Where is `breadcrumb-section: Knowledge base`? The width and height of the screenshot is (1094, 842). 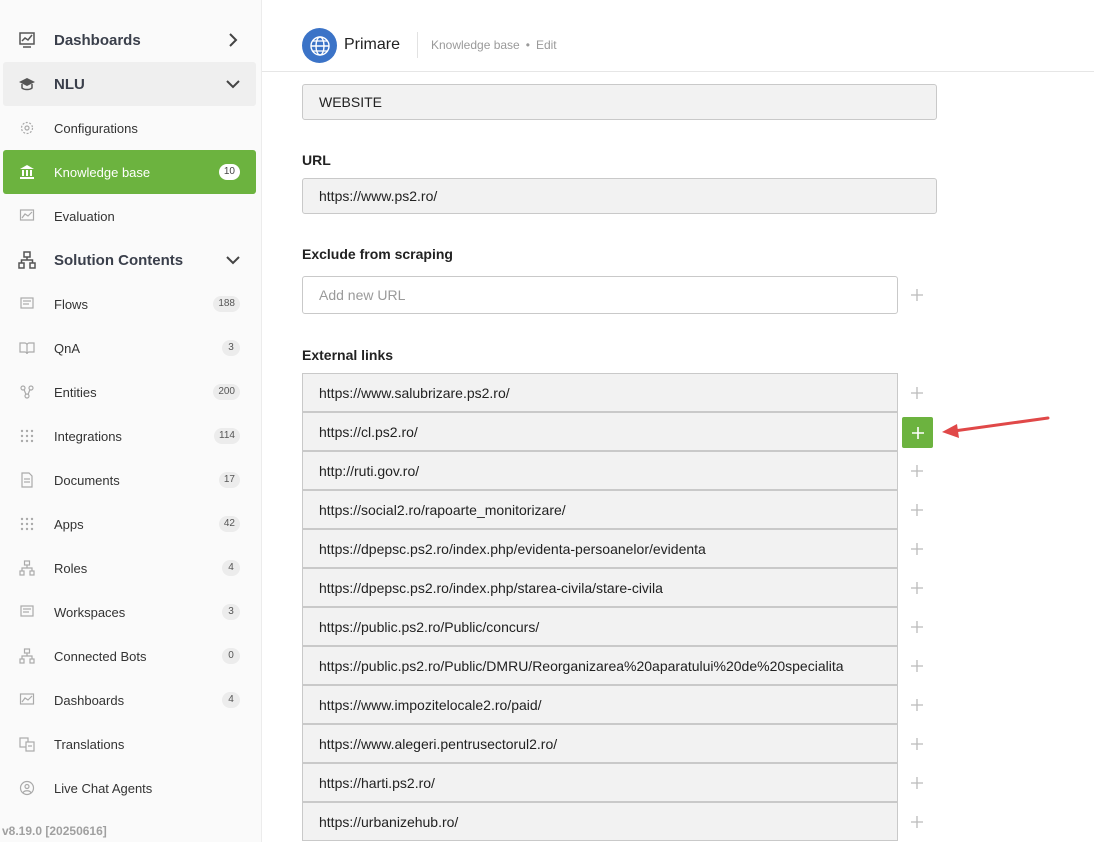
breadcrumb-section: Knowledge base is located at coordinates (475, 45).